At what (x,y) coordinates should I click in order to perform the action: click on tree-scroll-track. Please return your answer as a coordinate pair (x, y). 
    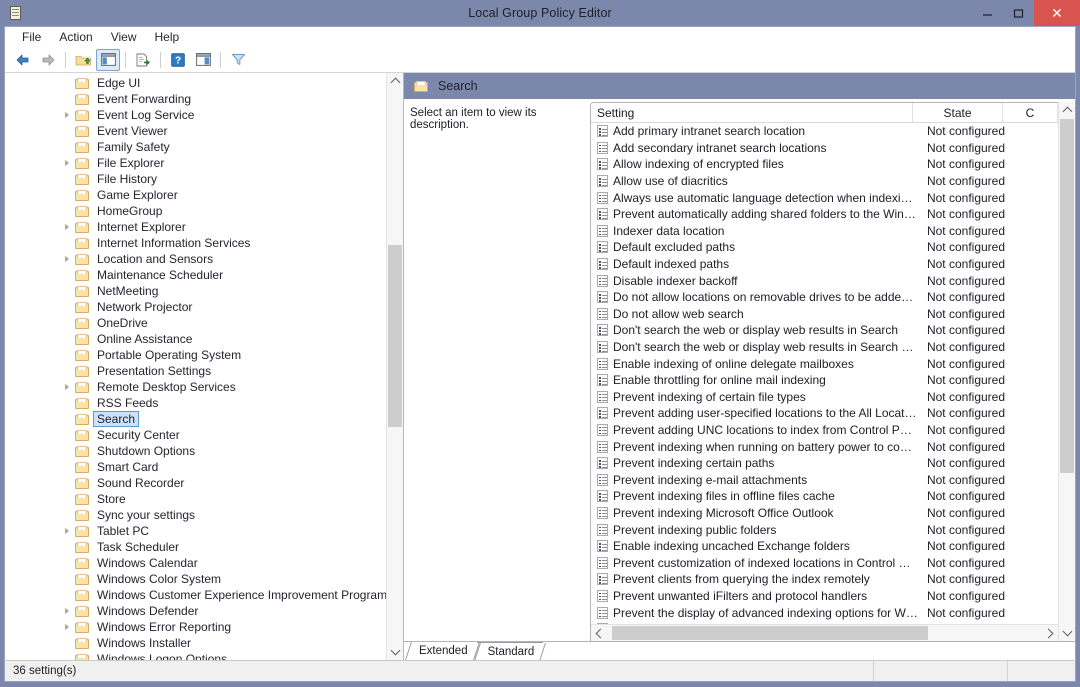
    Looking at the image, I should click on (395, 366).